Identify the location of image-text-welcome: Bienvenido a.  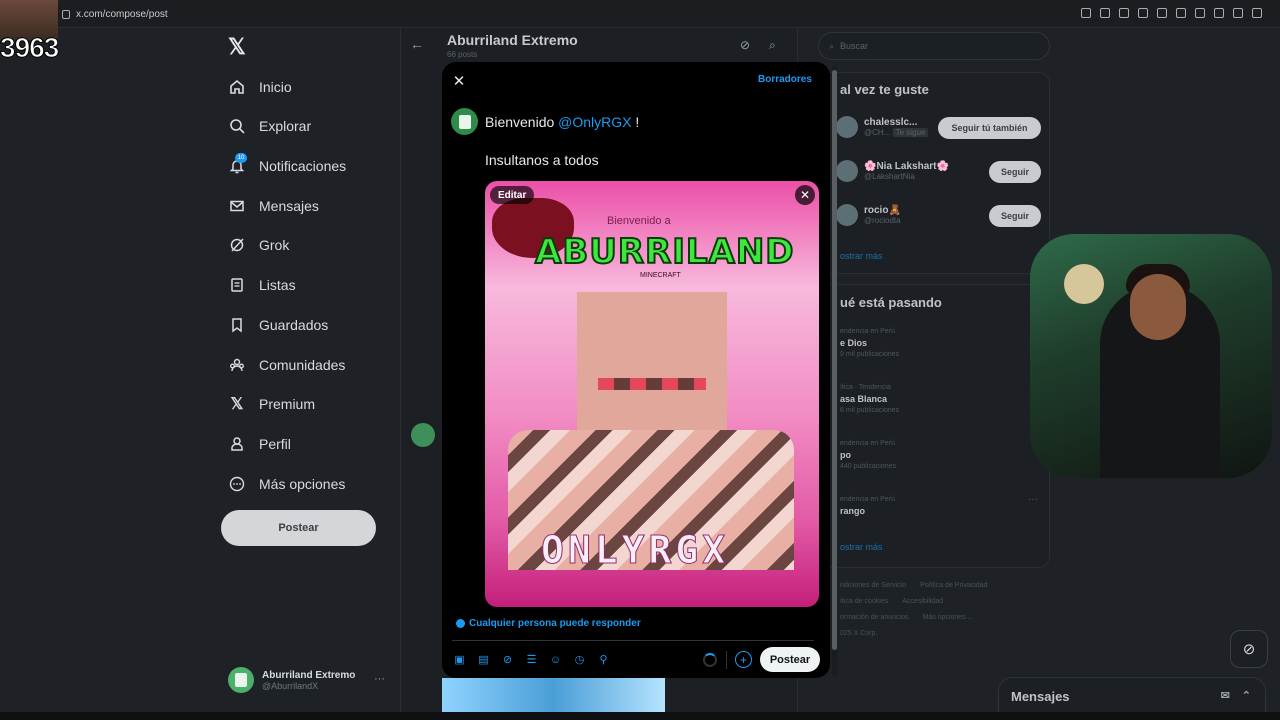
(639, 221).